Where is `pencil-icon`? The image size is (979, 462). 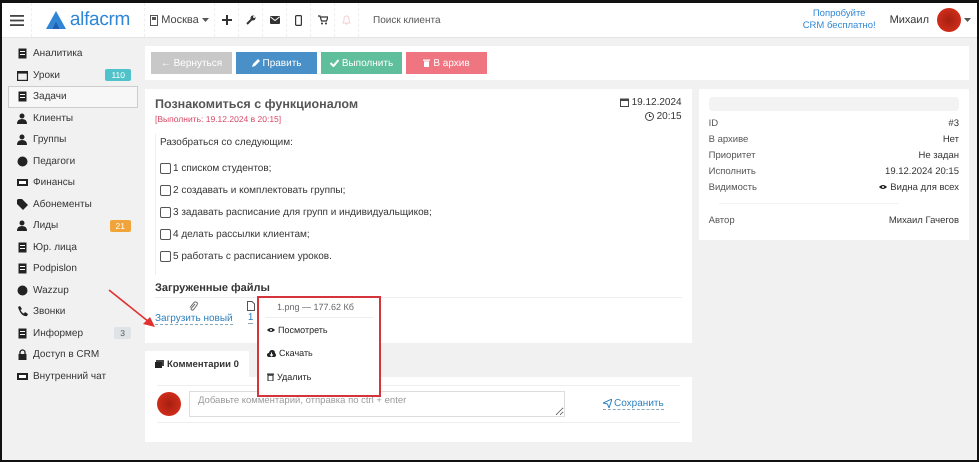 pencil-icon is located at coordinates (256, 63).